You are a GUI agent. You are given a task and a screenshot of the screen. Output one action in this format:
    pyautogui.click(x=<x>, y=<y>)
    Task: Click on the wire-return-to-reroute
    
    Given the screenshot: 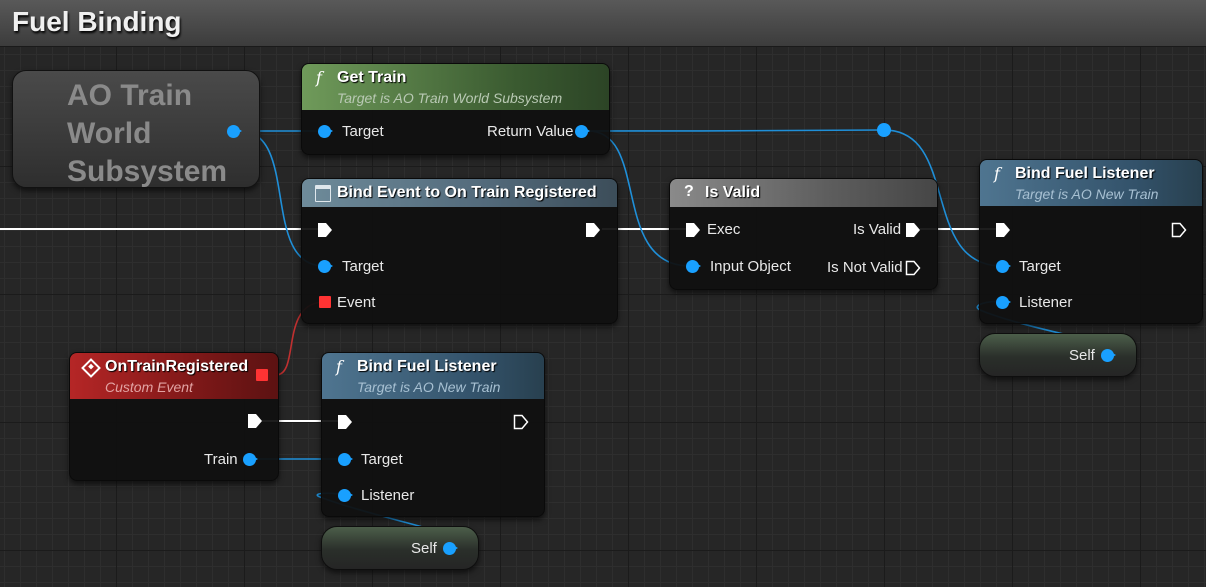 What is the action you would take?
    pyautogui.click(x=736, y=130)
    